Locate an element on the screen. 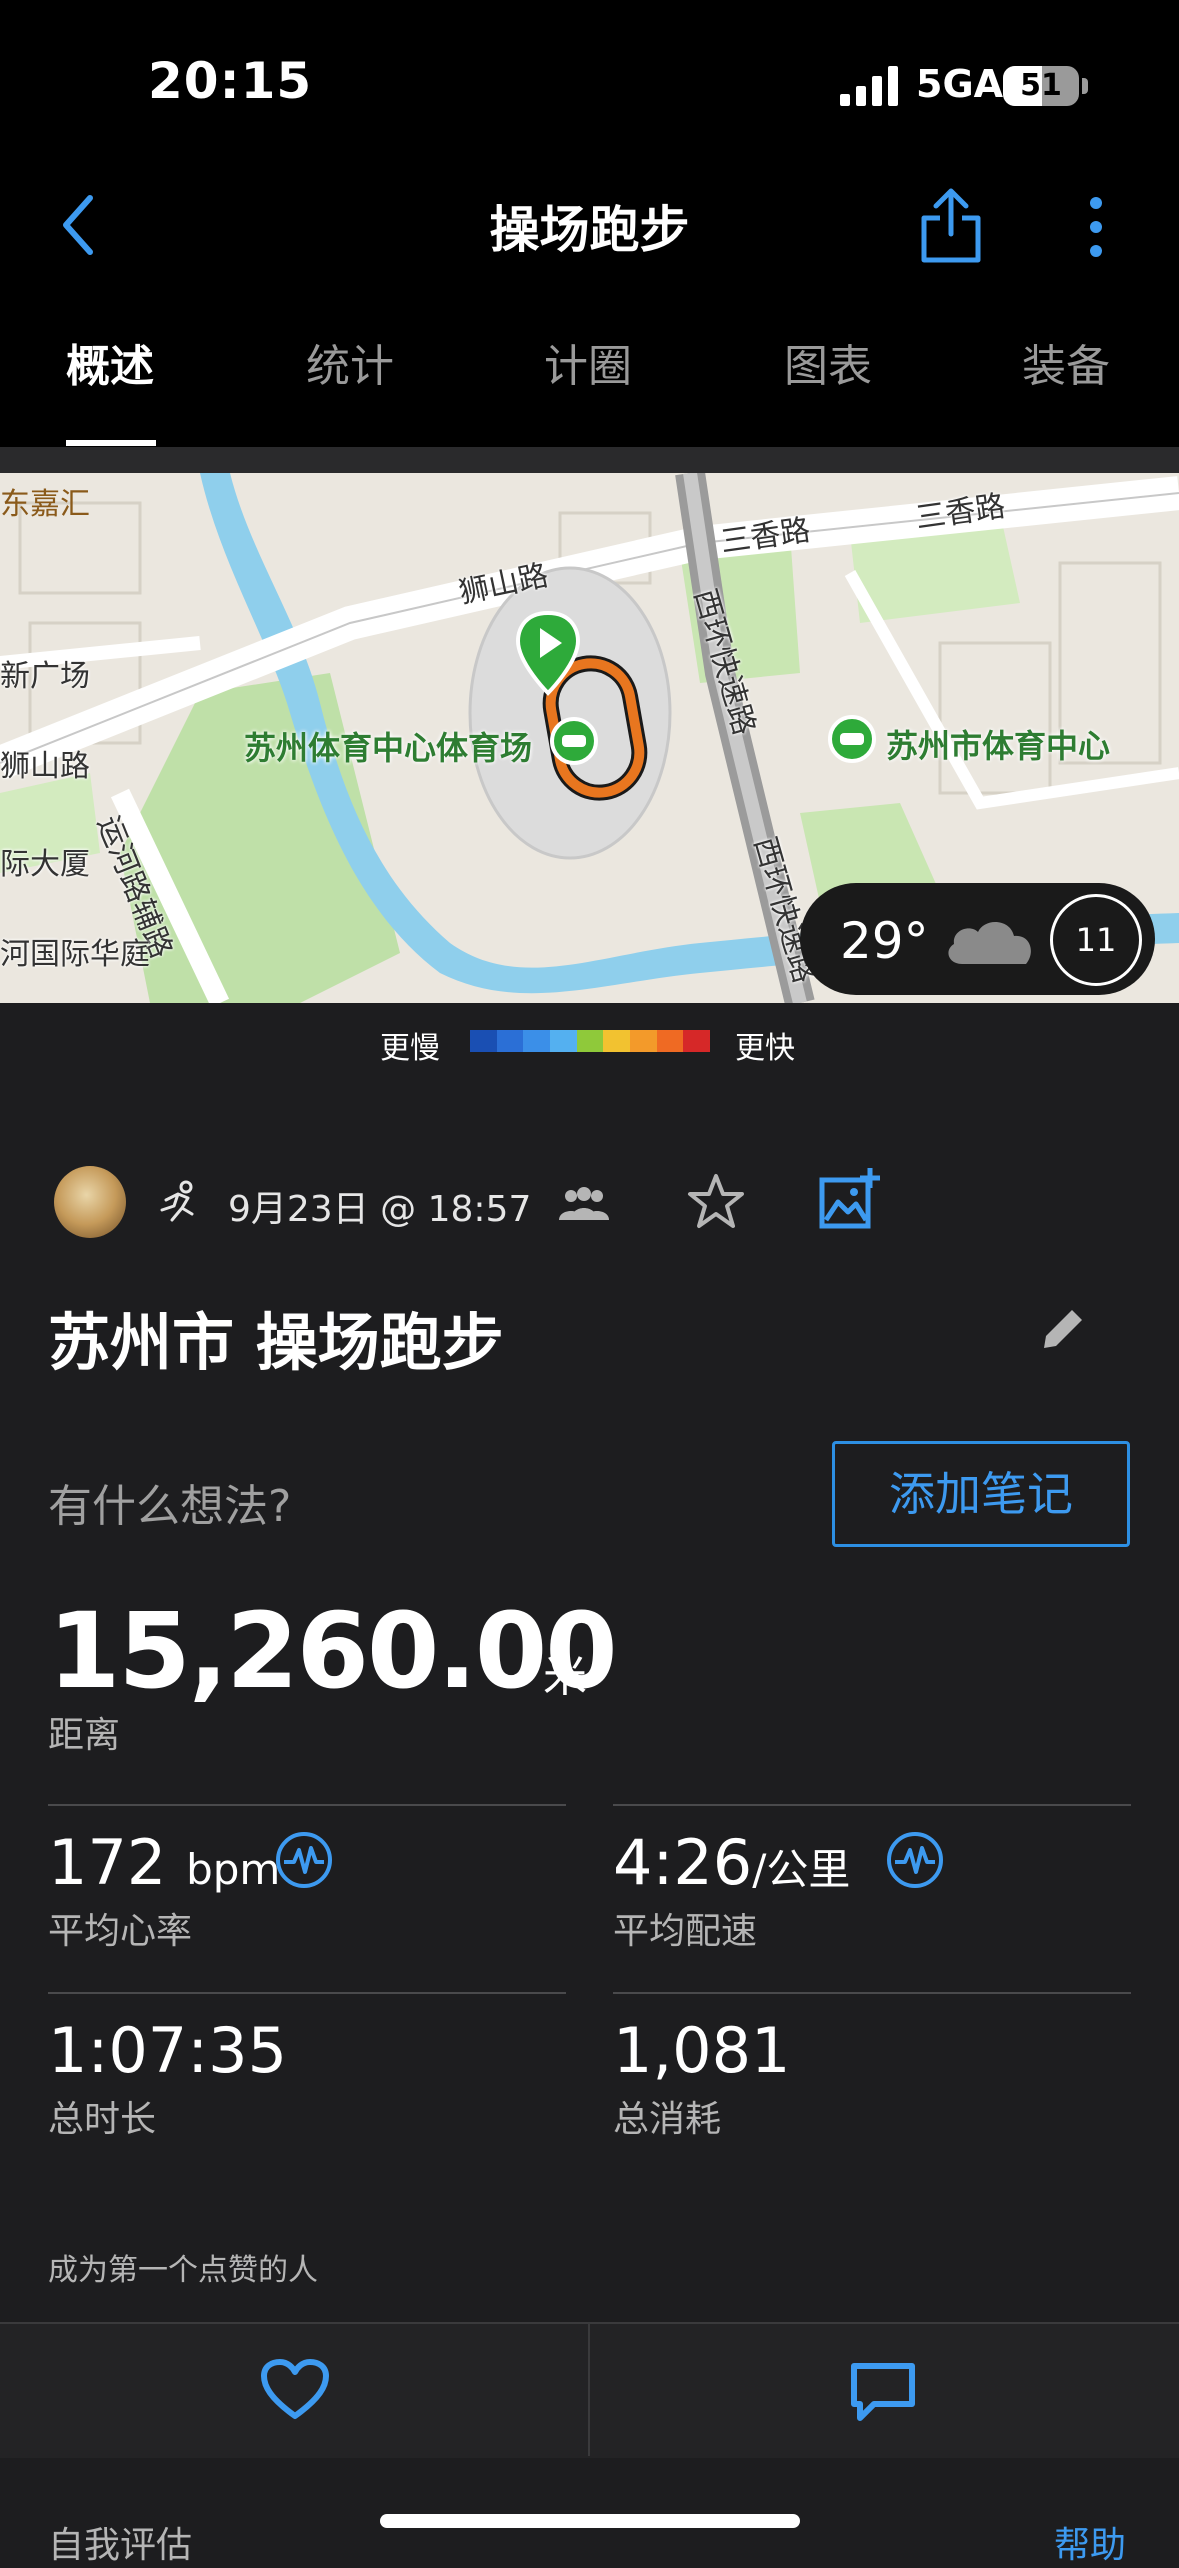 This screenshot has height=2568, width=1179. legend-color-bar is located at coordinates (590, 1041).